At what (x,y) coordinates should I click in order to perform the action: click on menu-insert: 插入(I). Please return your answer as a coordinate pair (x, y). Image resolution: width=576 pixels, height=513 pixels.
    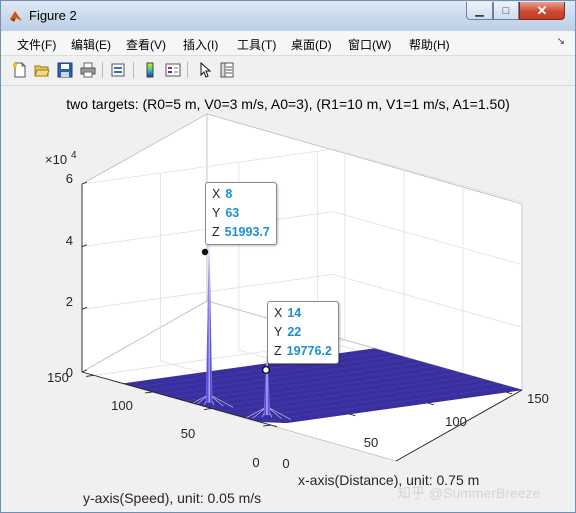
    Looking at the image, I should click on (200, 44).